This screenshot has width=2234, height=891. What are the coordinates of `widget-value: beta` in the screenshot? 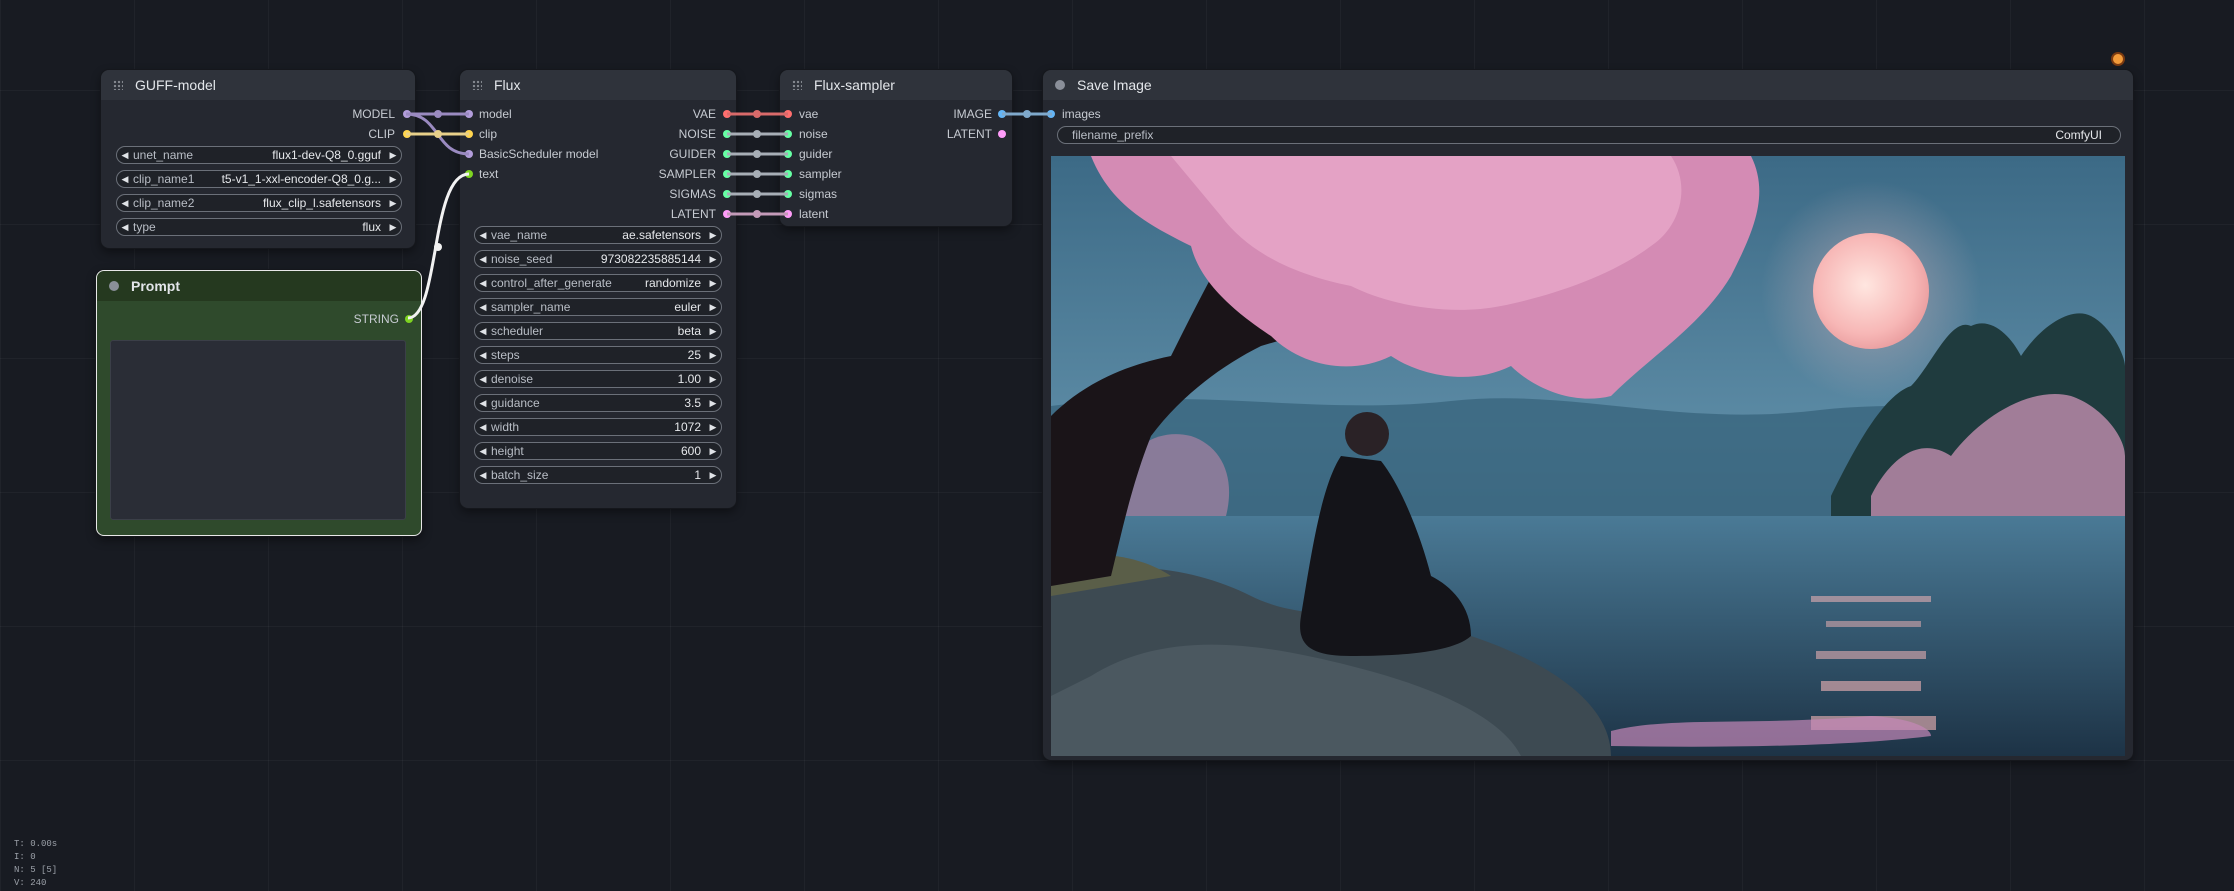 It's located at (689, 331).